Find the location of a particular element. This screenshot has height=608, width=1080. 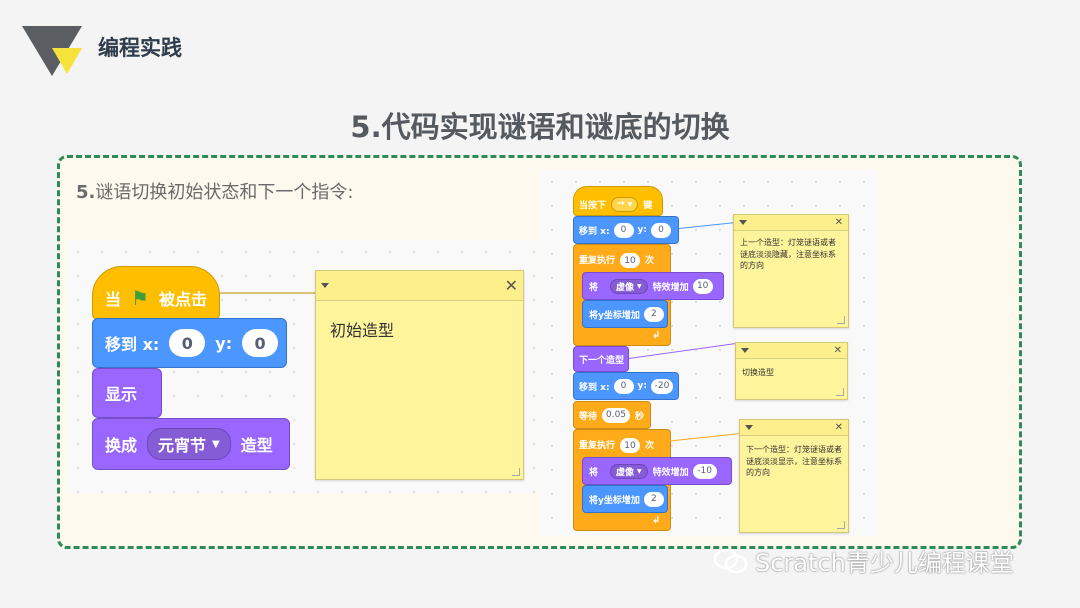

wait-seconds-input: 0.05 is located at coordinates (616, 415).